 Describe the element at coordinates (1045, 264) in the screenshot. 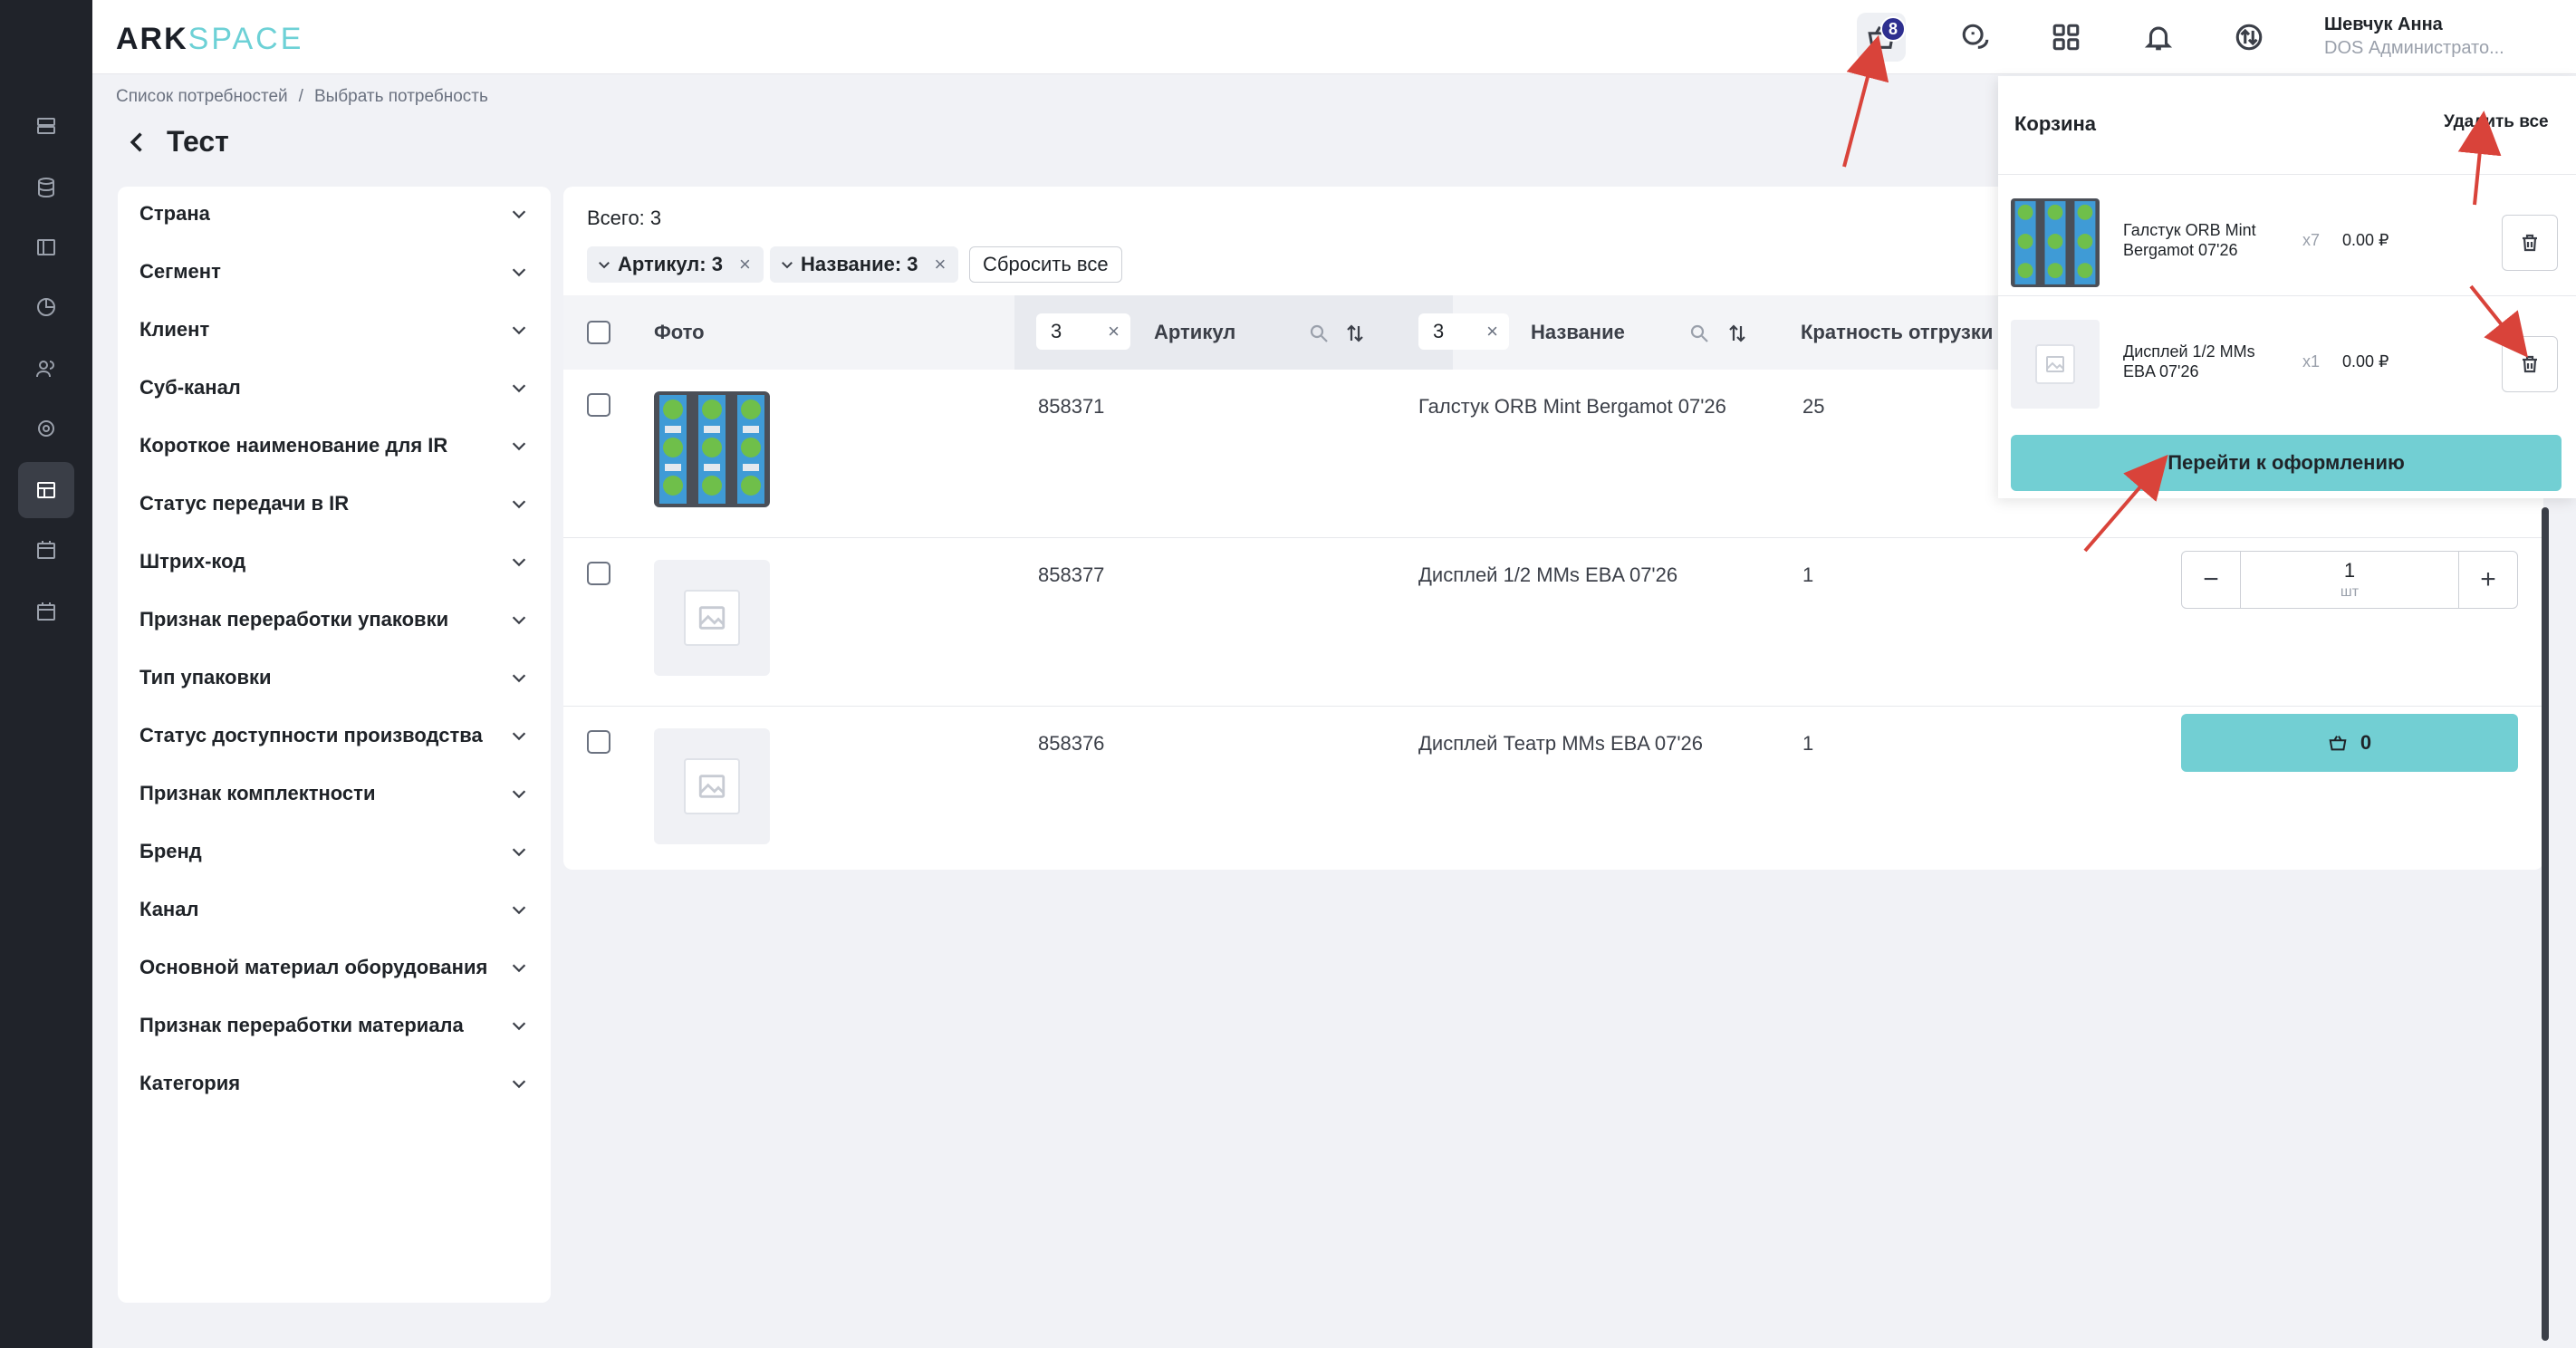

I see `reset-all-button: Сбросить все` at that location.